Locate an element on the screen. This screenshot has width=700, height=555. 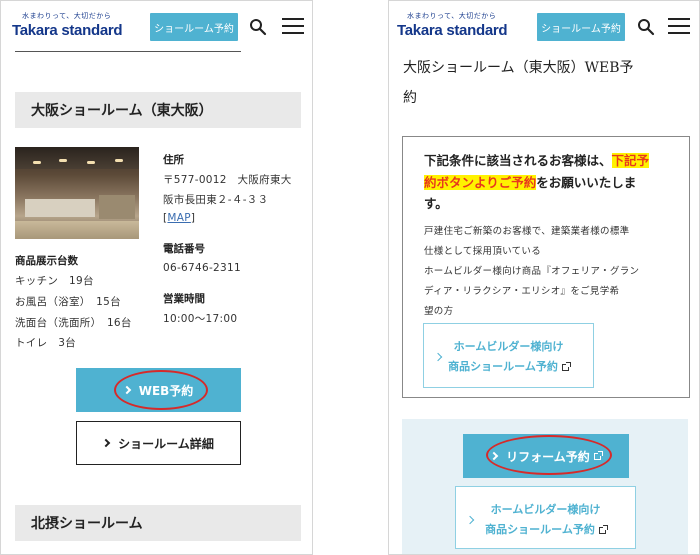
display-item-washbasin: 洗面台（洗面所） 16台 is located at coordinates (73, 323).